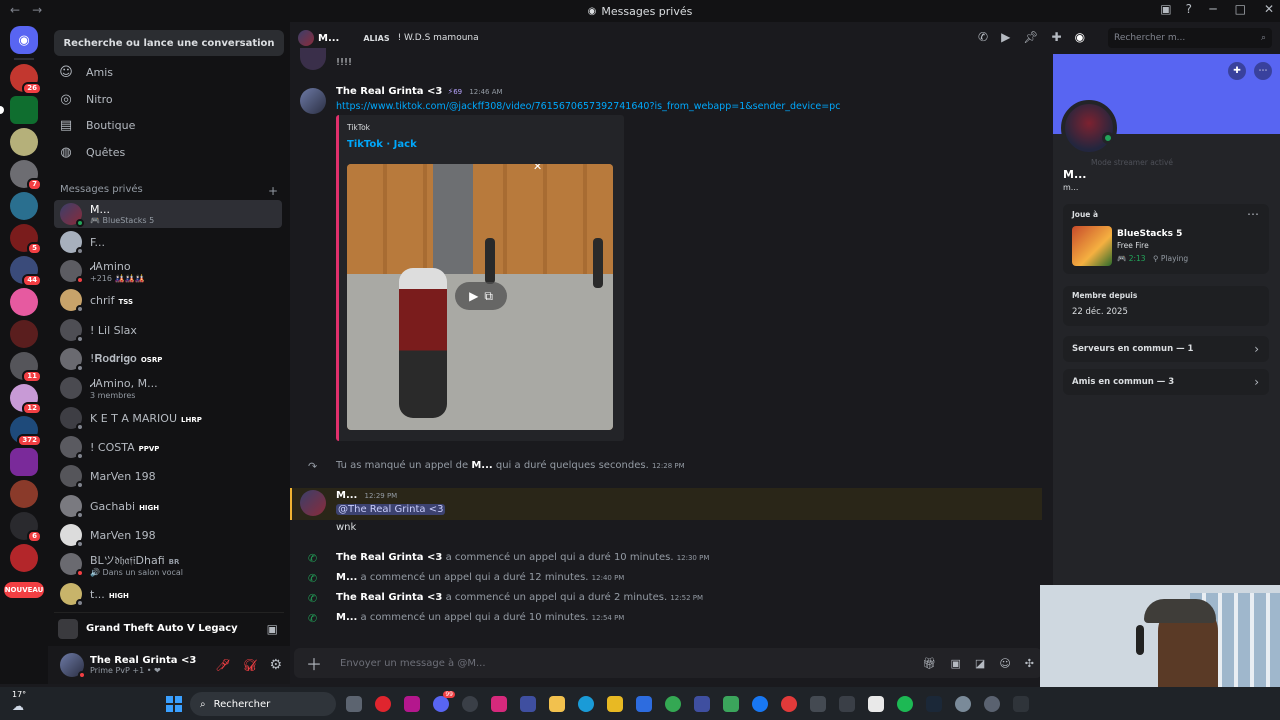 The image size is (1280, 720). I want to click on dm-item: !𝐑𝐨𝐝𝐫𝐢𝐠𝐨 OSRP, so click(168, 359).